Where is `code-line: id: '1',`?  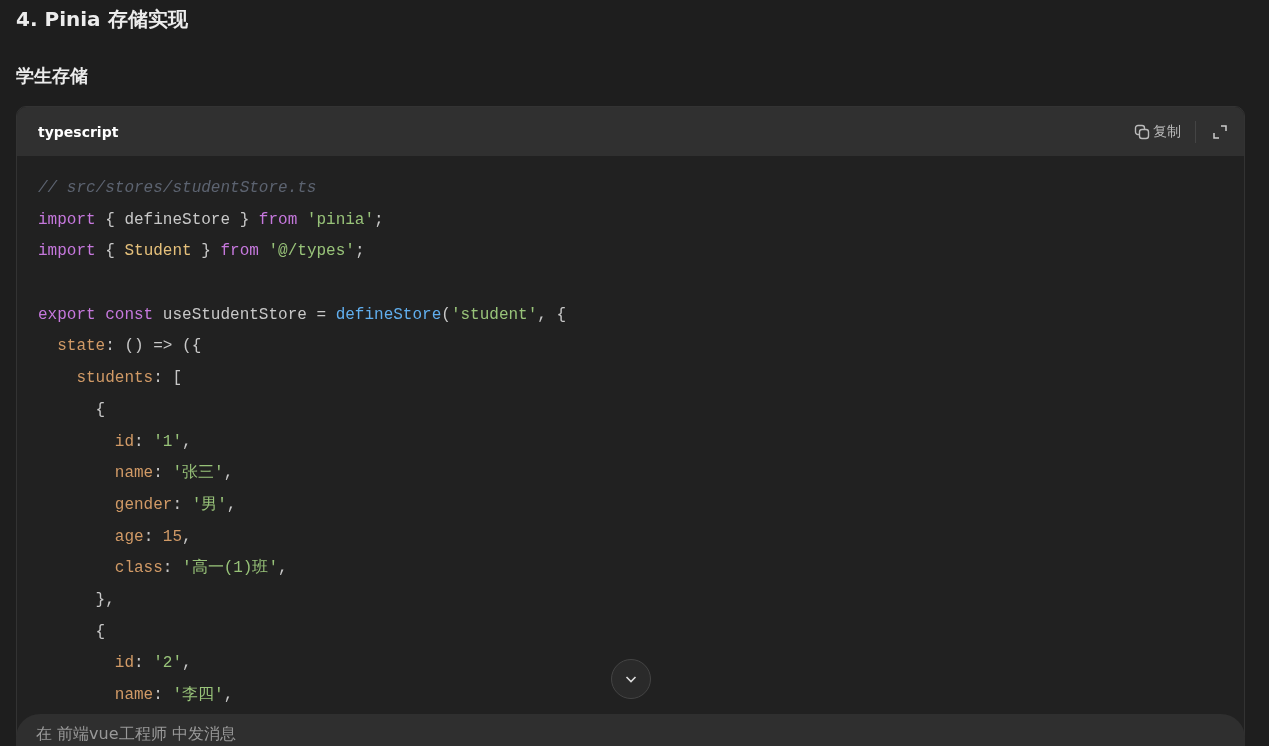
code-line: id: '1', is located at coordinates (152, 442).